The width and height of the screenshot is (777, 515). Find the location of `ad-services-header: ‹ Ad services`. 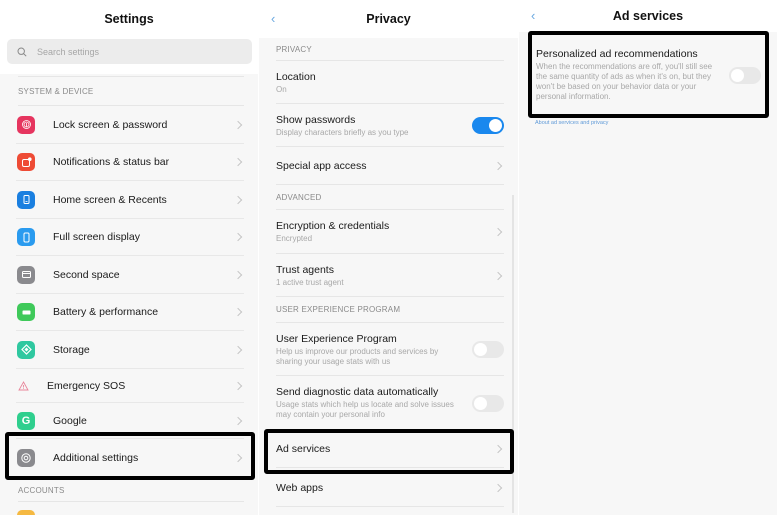

ad-services-header: ‹ Ad services is located at coordinates (648, 16).